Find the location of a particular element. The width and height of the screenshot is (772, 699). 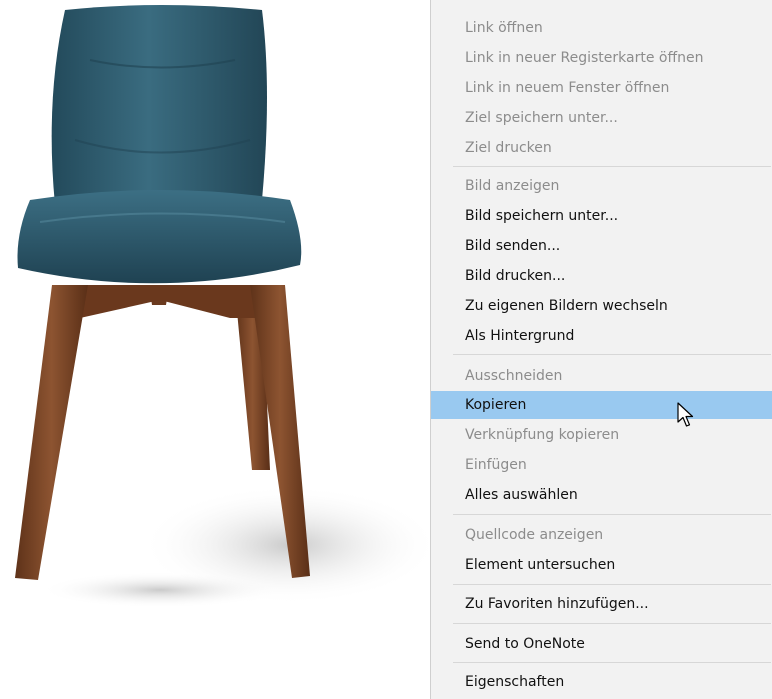

menu-item-link-oeffnen: Link öffnen is located at coordinates (601, 28).